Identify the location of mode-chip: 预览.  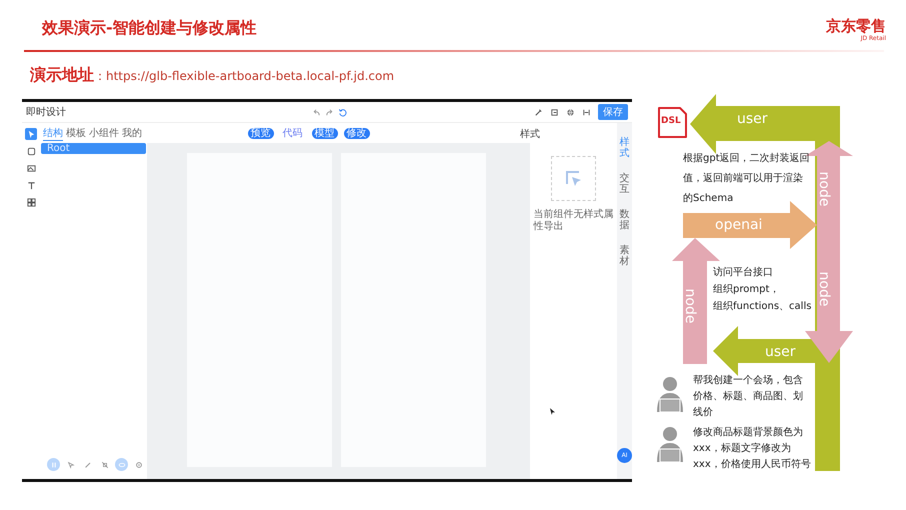
(261, 133).